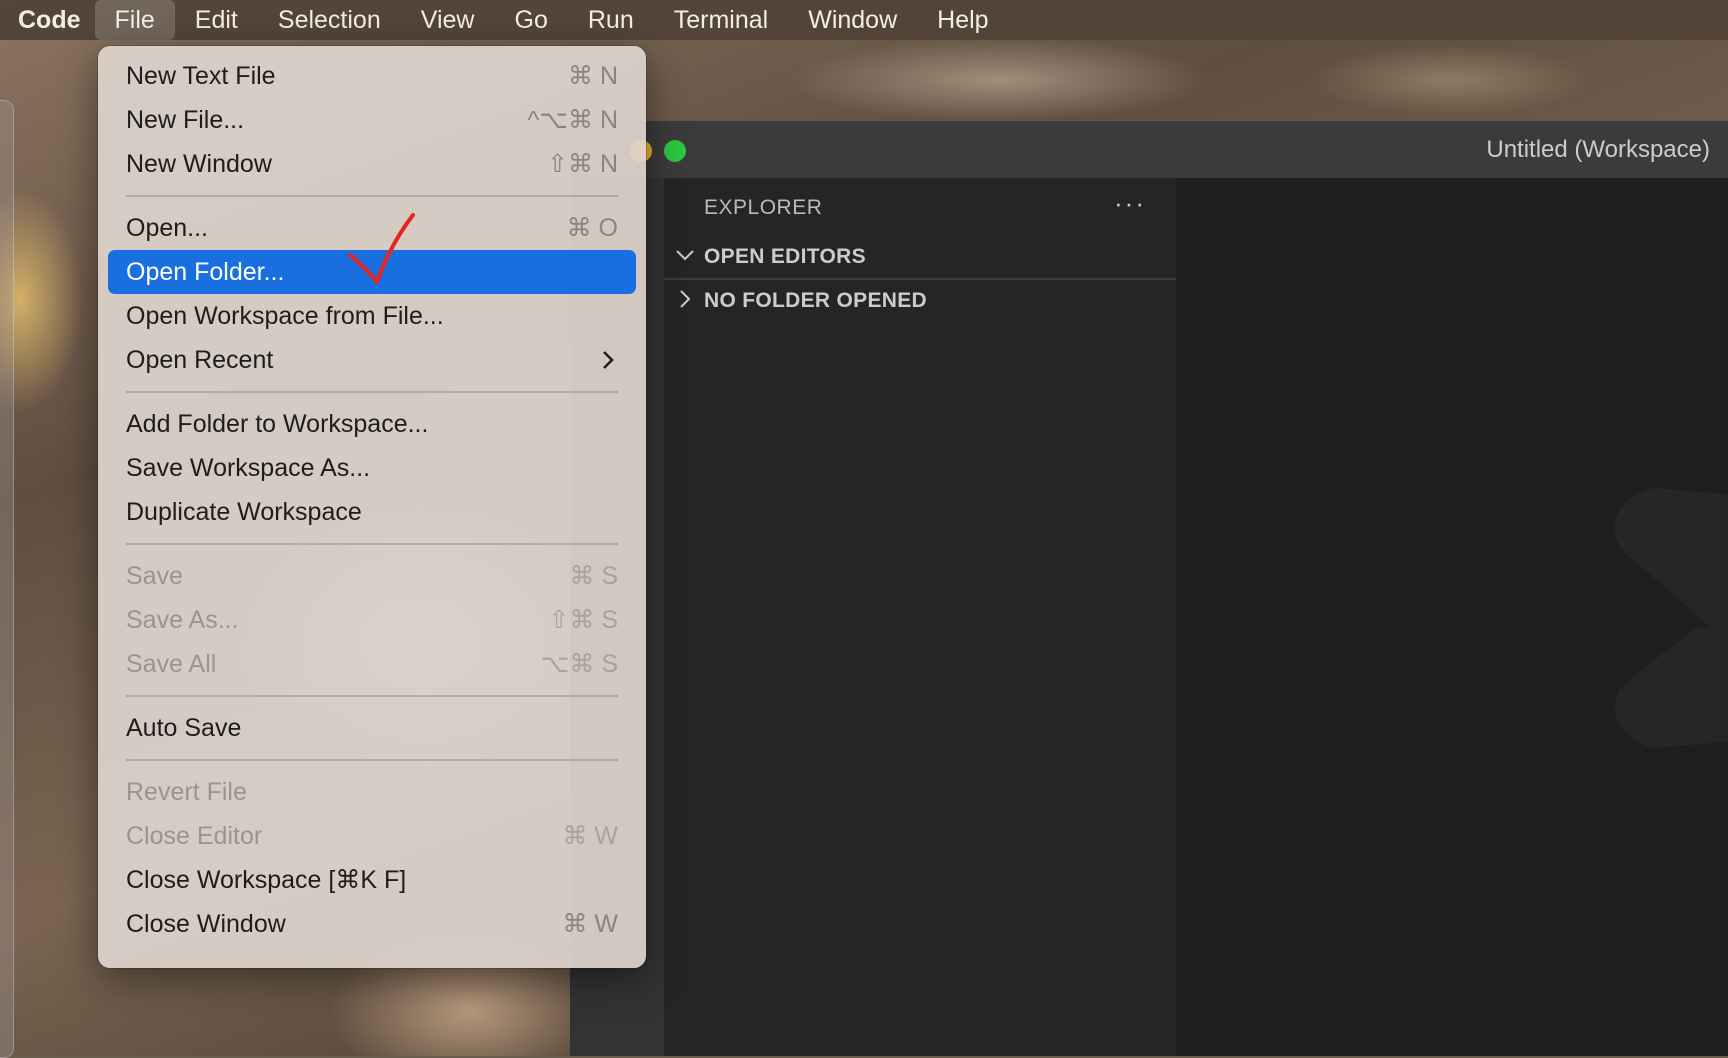 The height and width of the screenshot is (1058, 1728). What do you see at coordinates (962, 20) in the screenshot?
I see `menu-help: Help` at bounding box center [962, 20].